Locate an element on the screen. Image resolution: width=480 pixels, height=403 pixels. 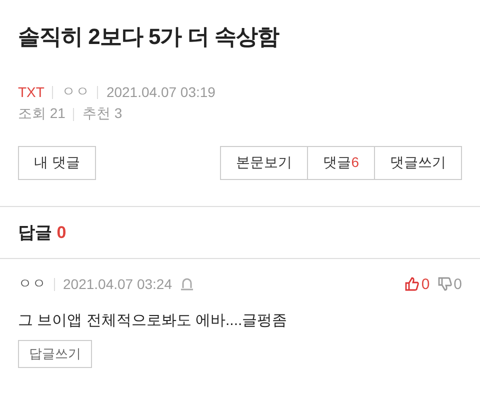
action-button: 본문보기 is located at coordinates (264, 163).